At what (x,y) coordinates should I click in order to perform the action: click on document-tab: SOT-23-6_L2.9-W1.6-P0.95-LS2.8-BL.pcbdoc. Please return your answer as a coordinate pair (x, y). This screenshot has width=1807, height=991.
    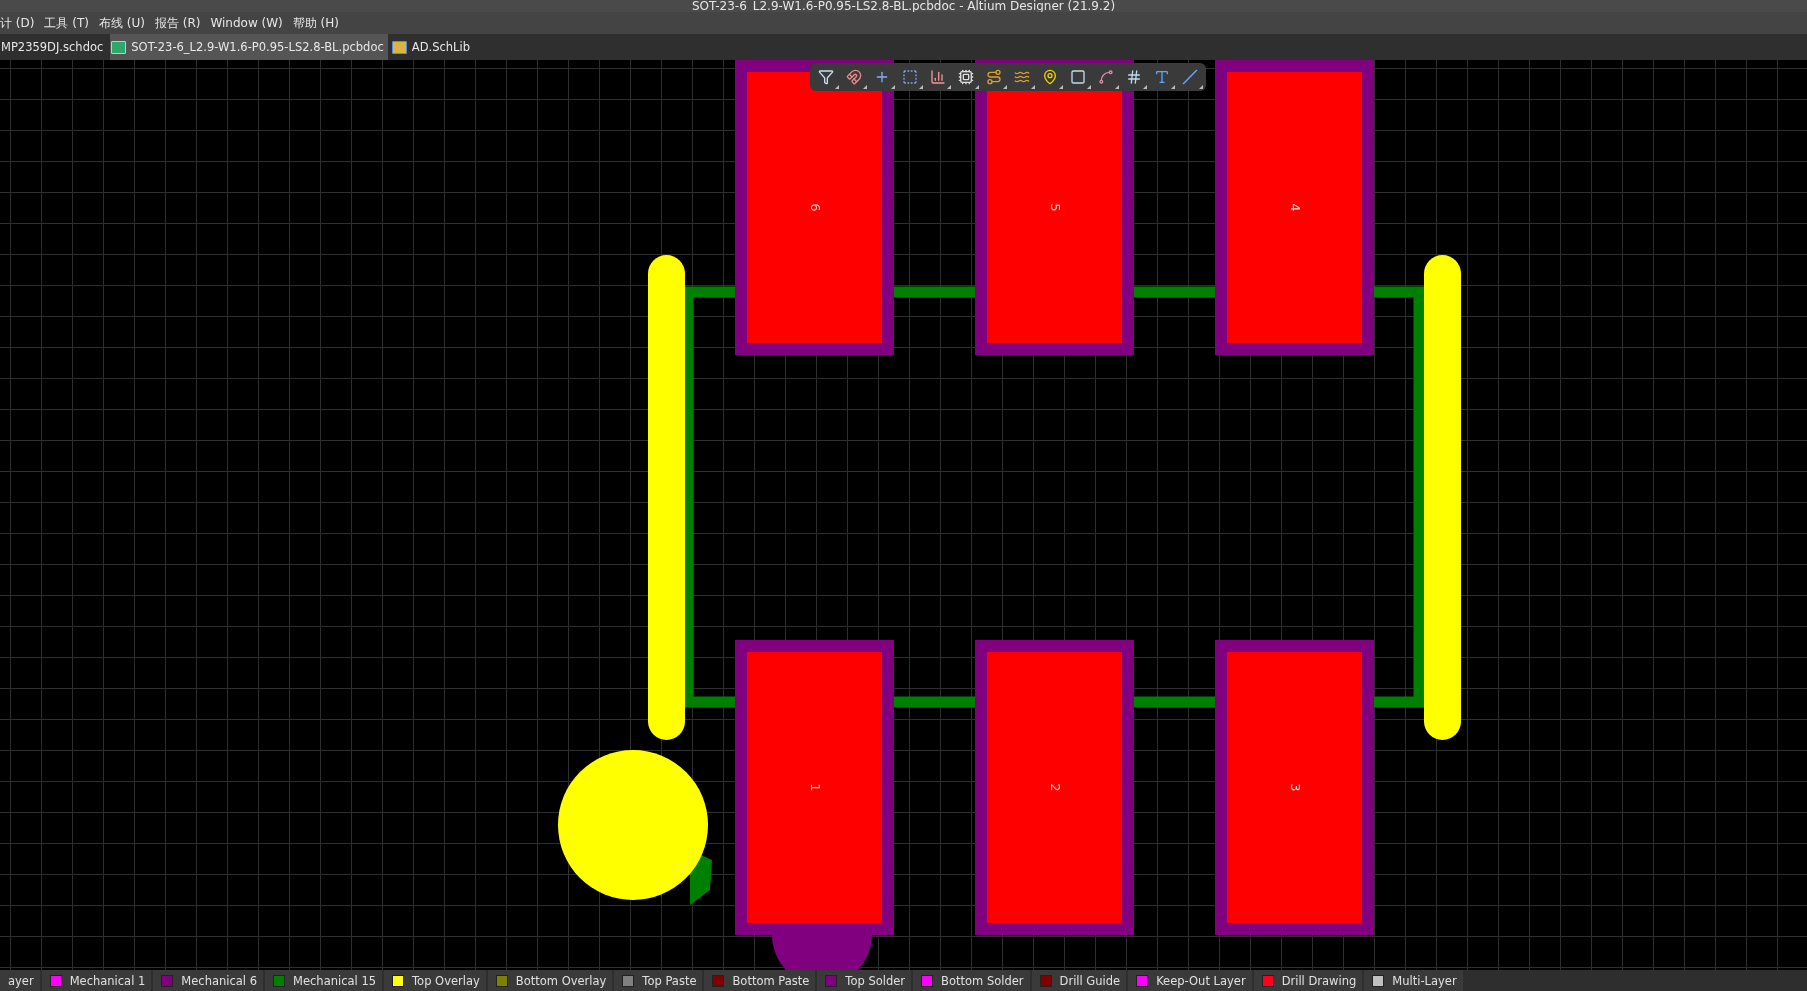
    Looking at the image, I should click on (249, 47).